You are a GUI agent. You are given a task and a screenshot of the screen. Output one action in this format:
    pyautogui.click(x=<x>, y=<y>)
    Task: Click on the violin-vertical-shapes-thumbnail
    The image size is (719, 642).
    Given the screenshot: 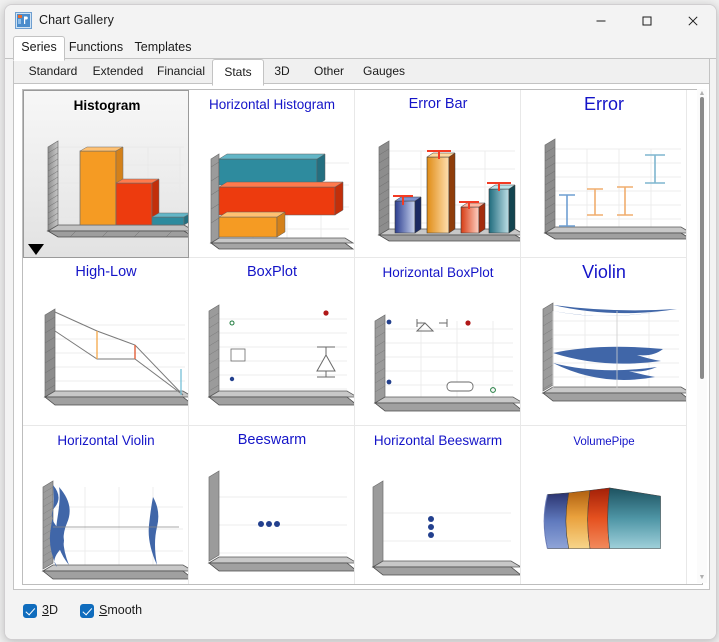 What is the action you would take?
    pyautogui.click(x=114, y=530)
    